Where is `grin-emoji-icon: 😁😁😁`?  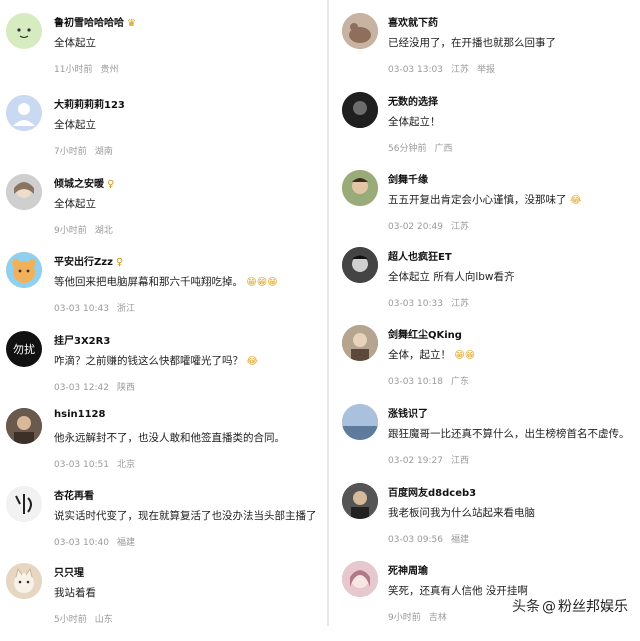
grin-emoji-icon: 😁😁😁 is located at coordinates (262, 282).